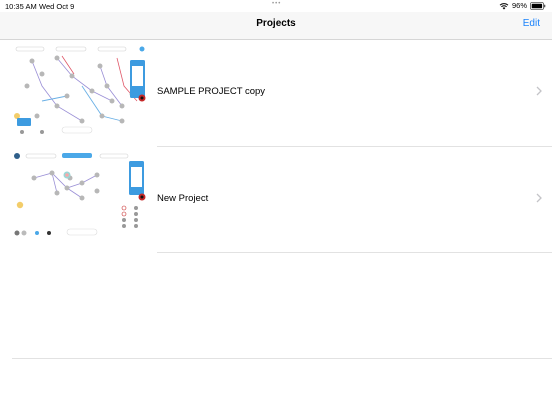 This screenshot has height=414, width=552. What do you see at coordinates (21, 6) in the screenshot?
I see `status-time: 10:35 AM` at bounding box center [21, 6].